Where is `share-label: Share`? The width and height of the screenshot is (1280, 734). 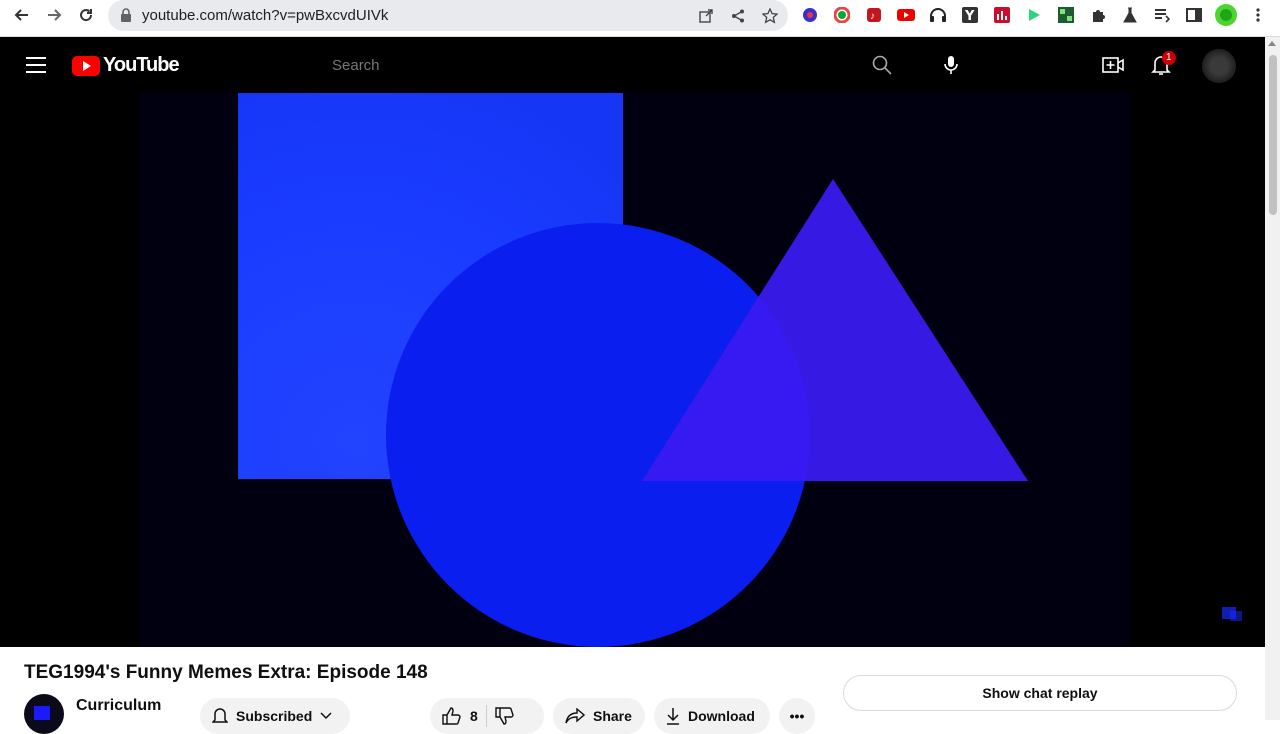 share-label: Share is located at coordinates (612, 716).